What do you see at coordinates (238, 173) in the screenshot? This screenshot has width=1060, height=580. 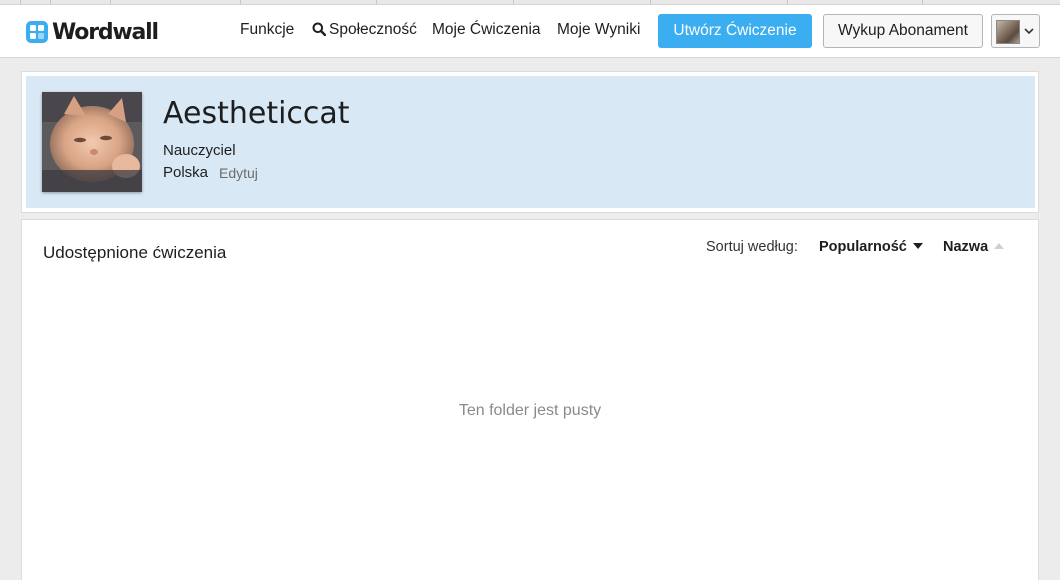 I see `edit-profile-link: Edytuj` at bounding box center [238, 173].